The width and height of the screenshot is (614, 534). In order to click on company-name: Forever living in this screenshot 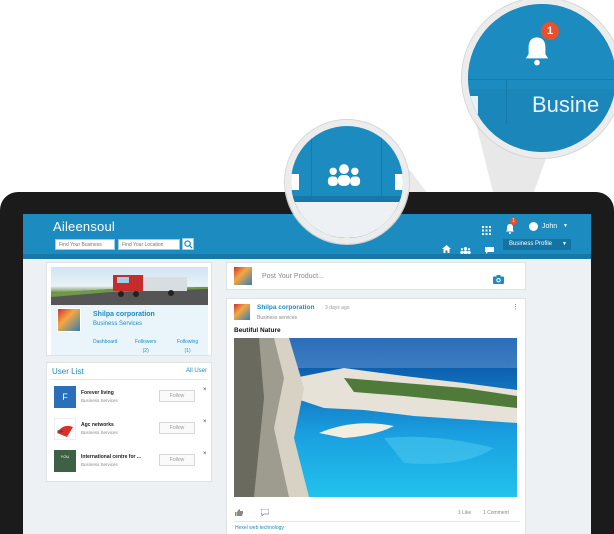, I will do `click(97, 393)`.